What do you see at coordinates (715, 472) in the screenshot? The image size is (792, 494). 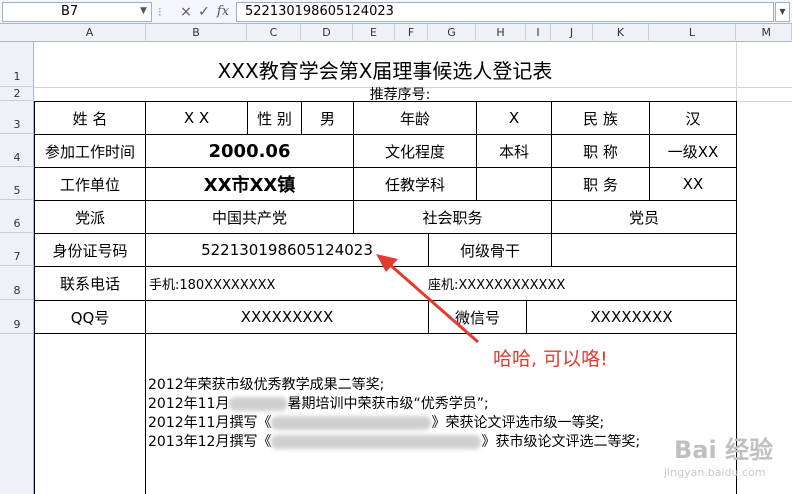 I see `watermark-url: jingyan.baidu.com` at bounding box center [715, 472].